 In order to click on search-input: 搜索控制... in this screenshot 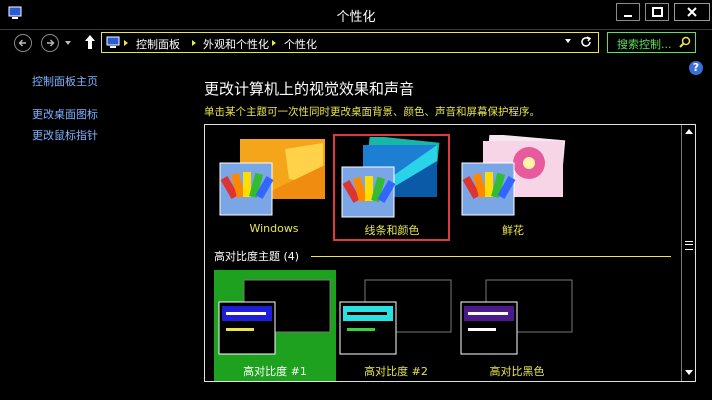, I will do `click(644, 44)`.